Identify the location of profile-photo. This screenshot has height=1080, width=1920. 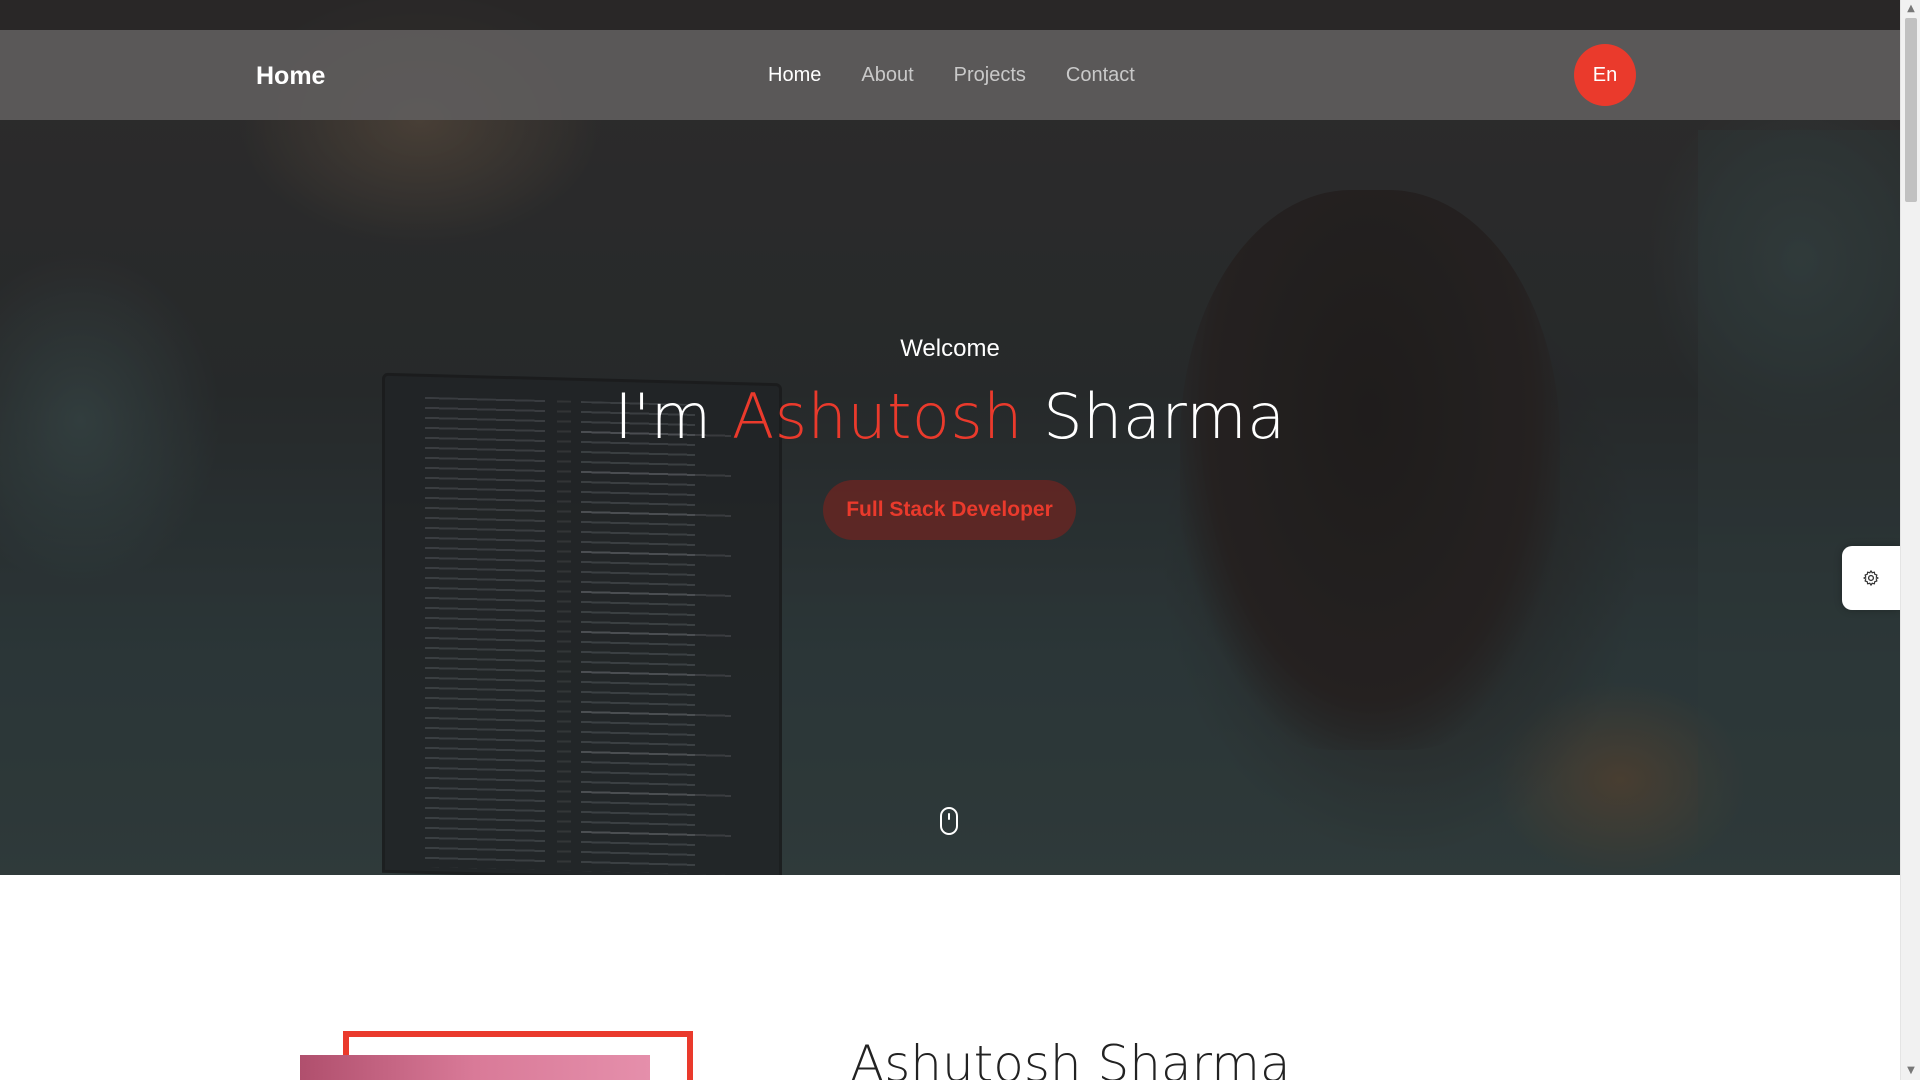
(475, 1067).